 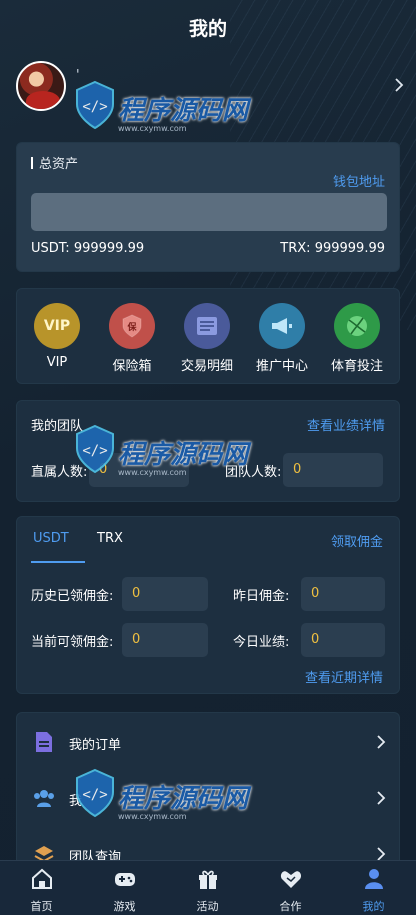 What do you see at coordinates (207, 326) in the screenshot?
I see `transaction-icon` at bounding box center [207, 326].